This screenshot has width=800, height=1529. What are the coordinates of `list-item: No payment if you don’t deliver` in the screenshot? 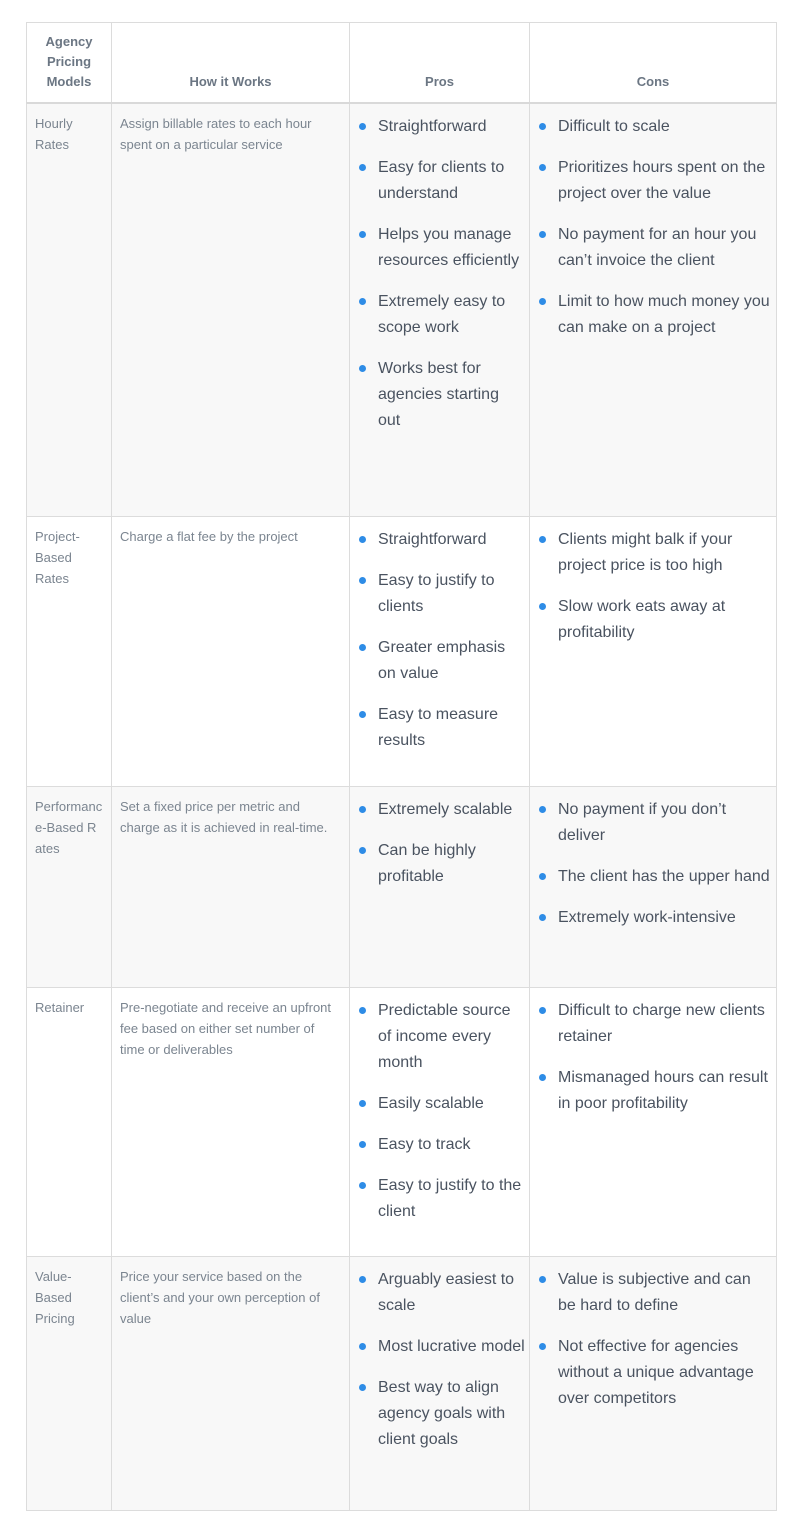 It's located at (655, 823).